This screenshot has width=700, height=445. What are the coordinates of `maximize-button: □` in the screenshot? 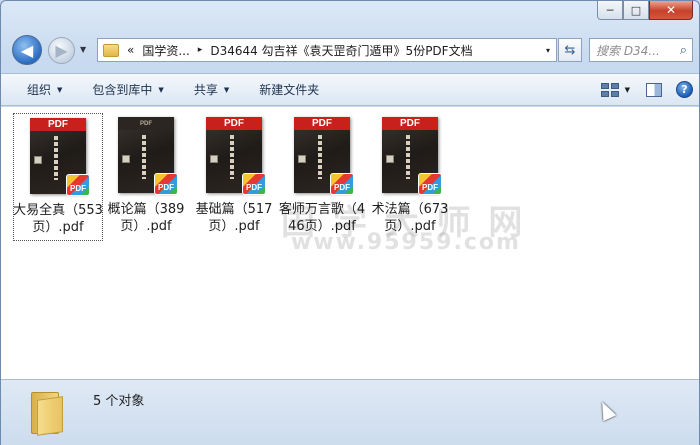 It's located at (636, 10).